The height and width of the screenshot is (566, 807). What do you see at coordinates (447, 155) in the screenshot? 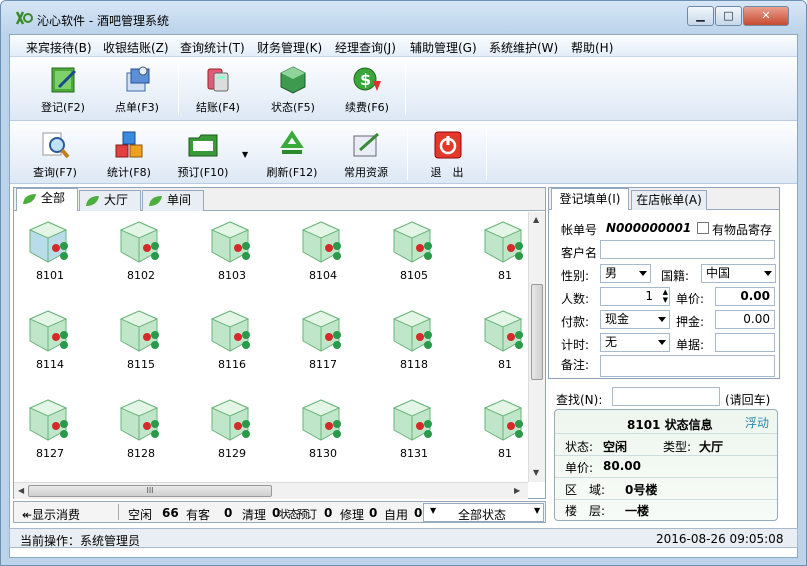
I see `exit-button: 退 出` at bounding box center [447, 155].